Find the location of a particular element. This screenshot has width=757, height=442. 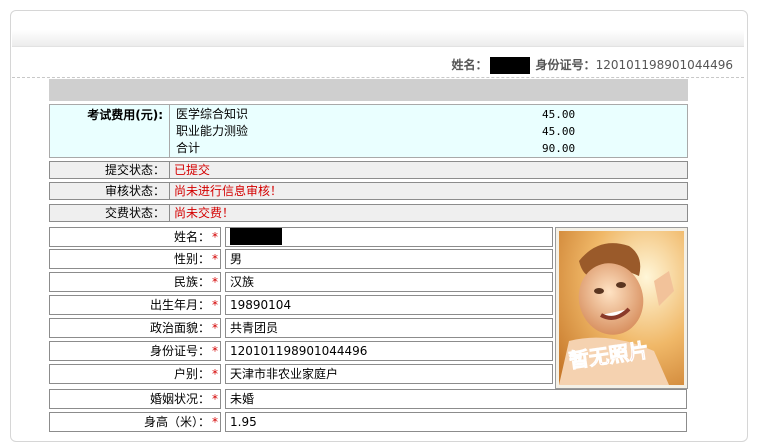

field-label: 民族： * is located at coordinates (135, 282).